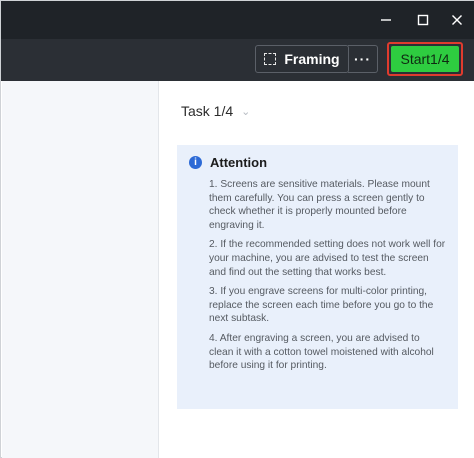 This screenshot has width=474, height=458. I want to click on toolbar: Framing ··· Start1/4, so click(237, 60).